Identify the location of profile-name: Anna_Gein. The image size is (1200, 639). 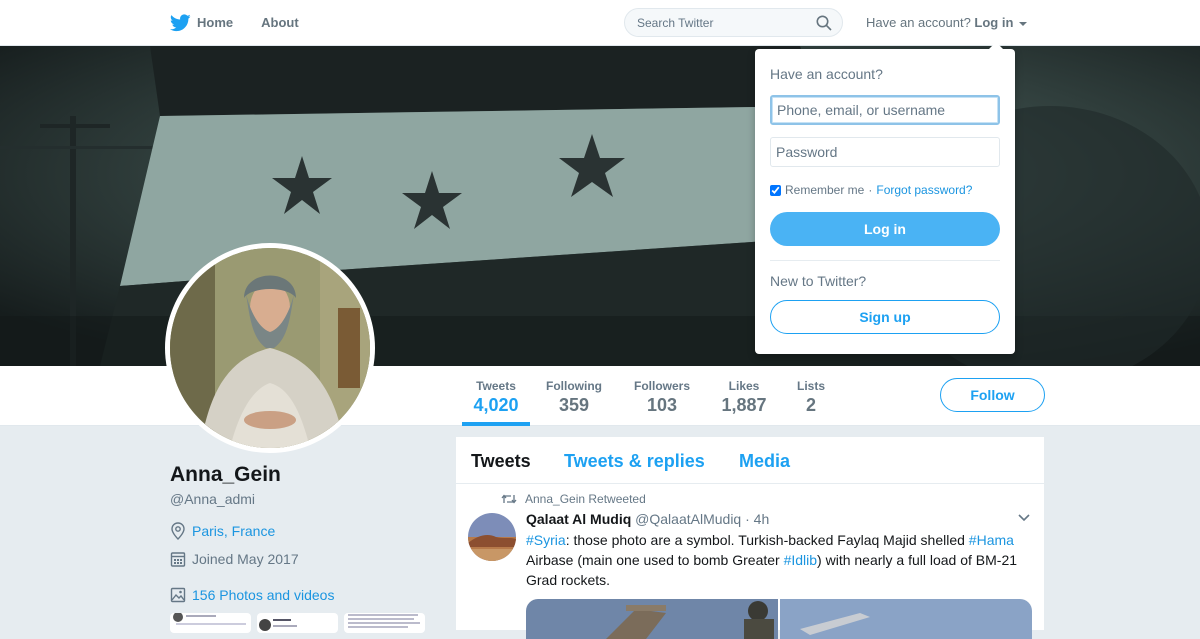
(225, 475).